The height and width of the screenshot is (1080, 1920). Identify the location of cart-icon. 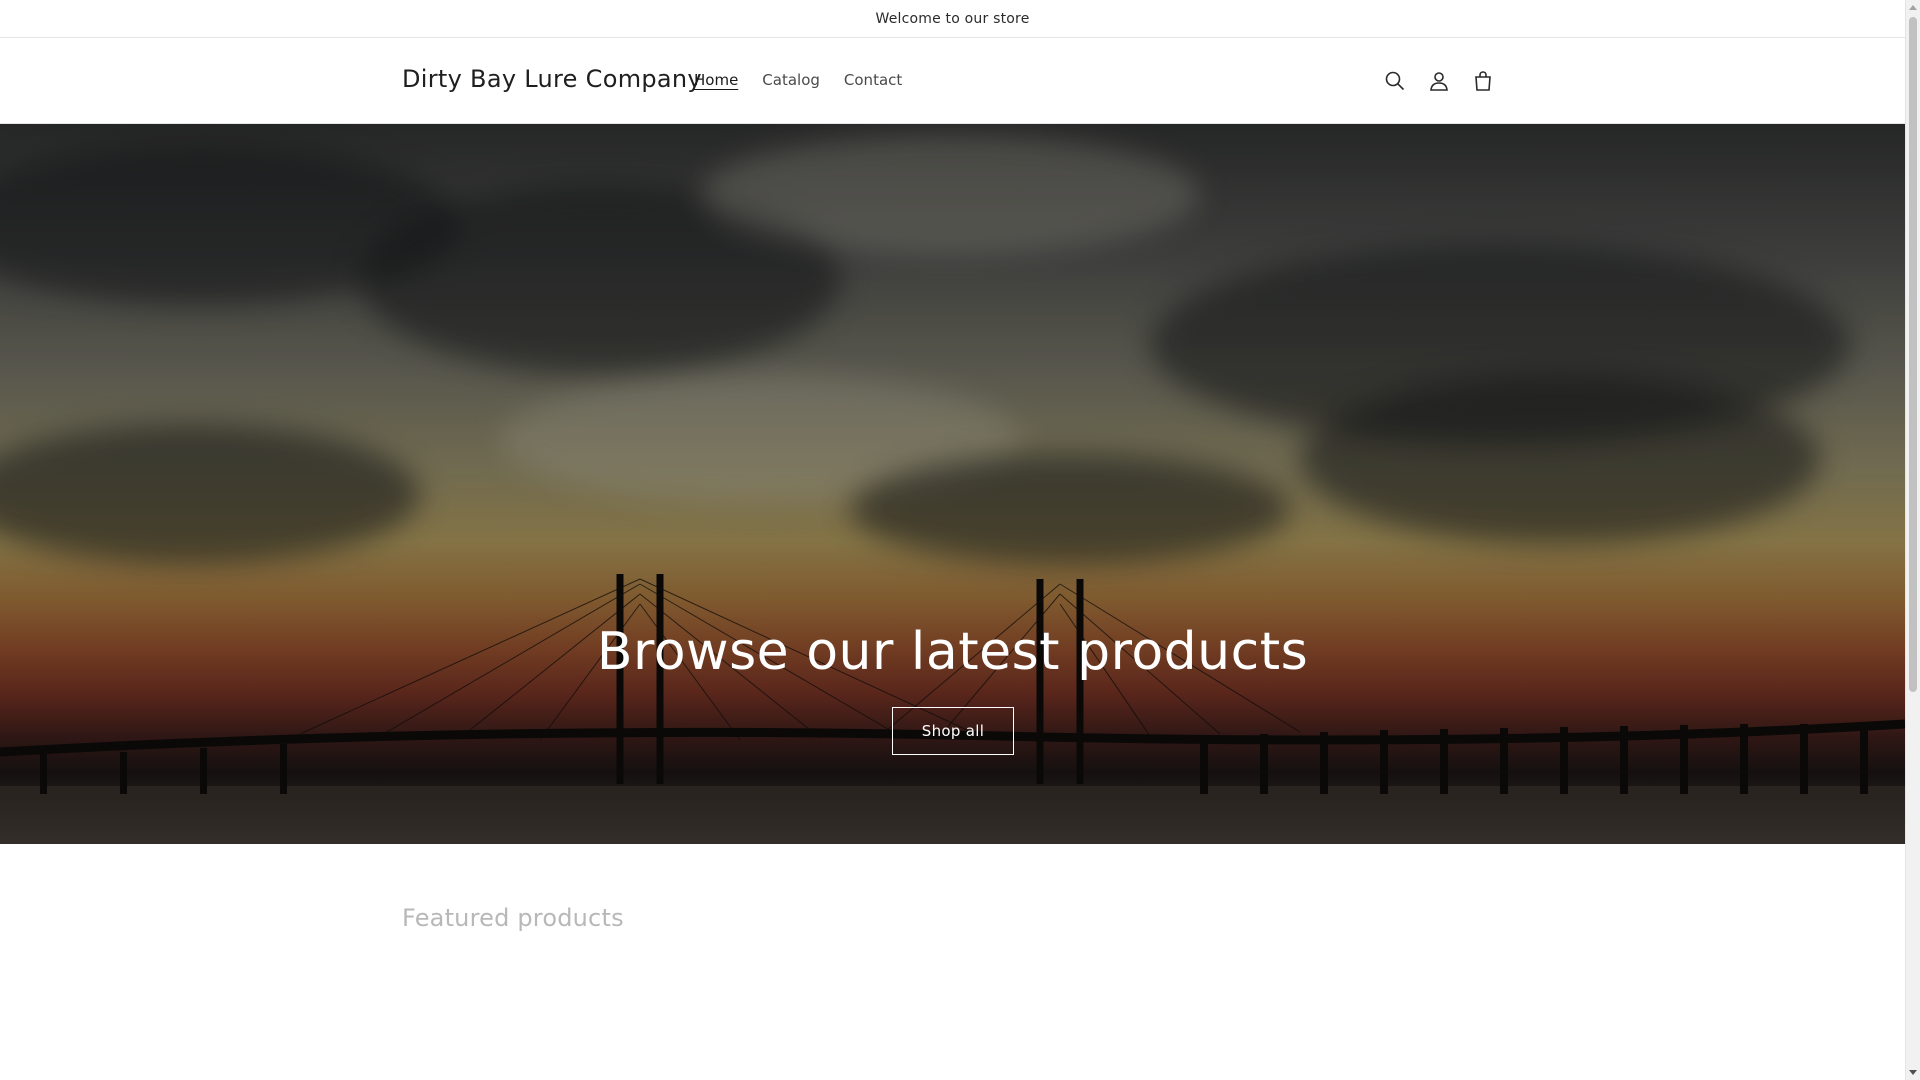
(1483, 81).